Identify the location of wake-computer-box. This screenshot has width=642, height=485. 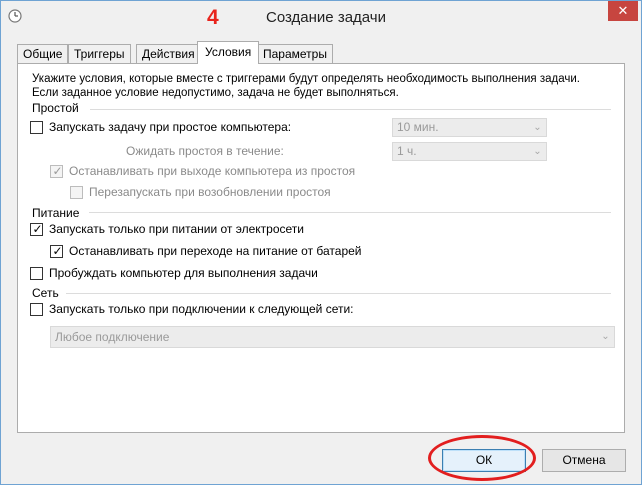
(36, 273).